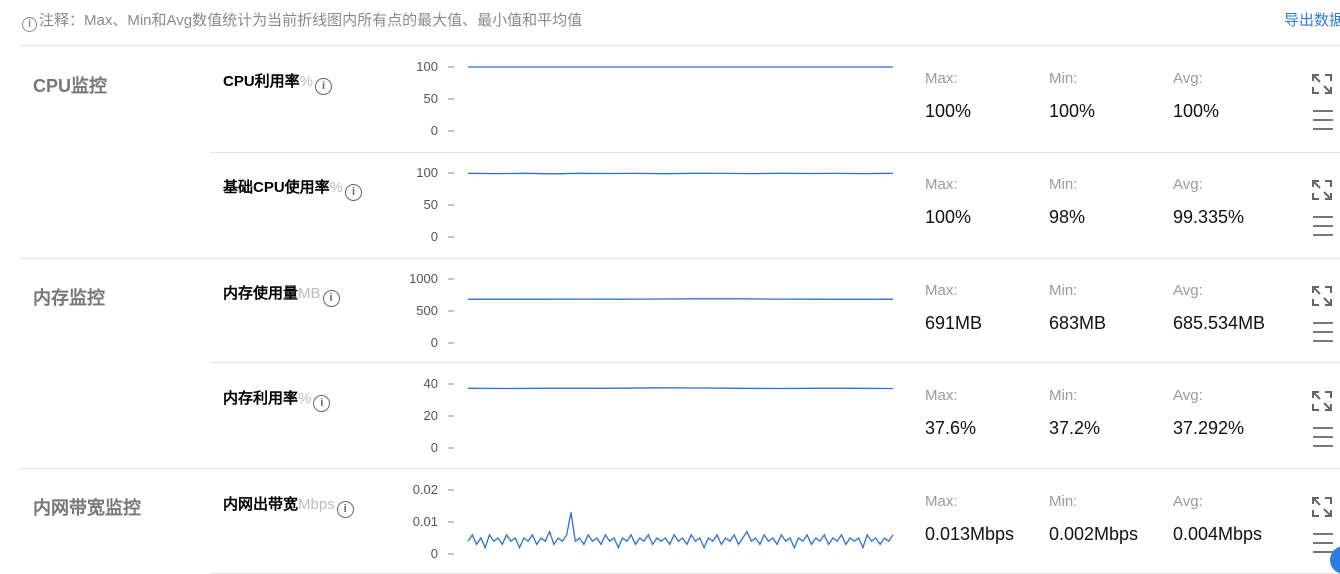 Image resolution: width=1340 pixels, height=574 pixels. What do you see at coordinates (1312, 19) in the screenshot?
I see `export-data-link: 导出数据` at bounding box center [1312, 19].